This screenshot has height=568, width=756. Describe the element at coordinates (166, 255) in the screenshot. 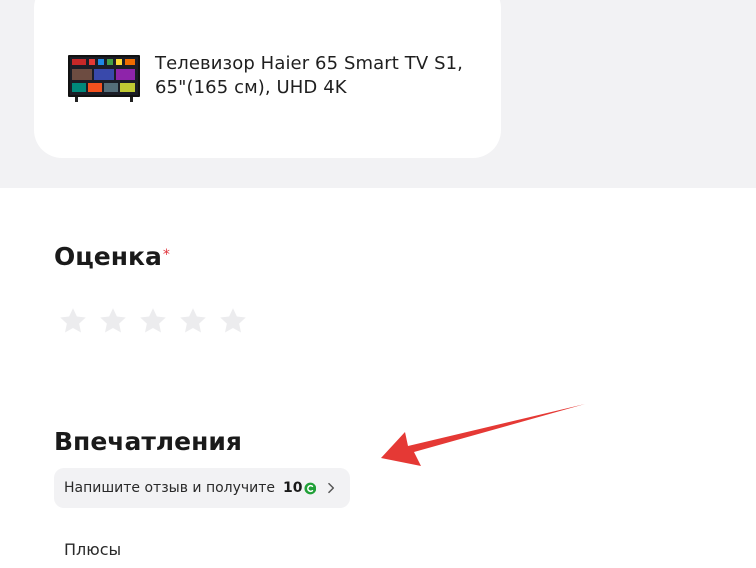

I see `required-mark: *` at that location.